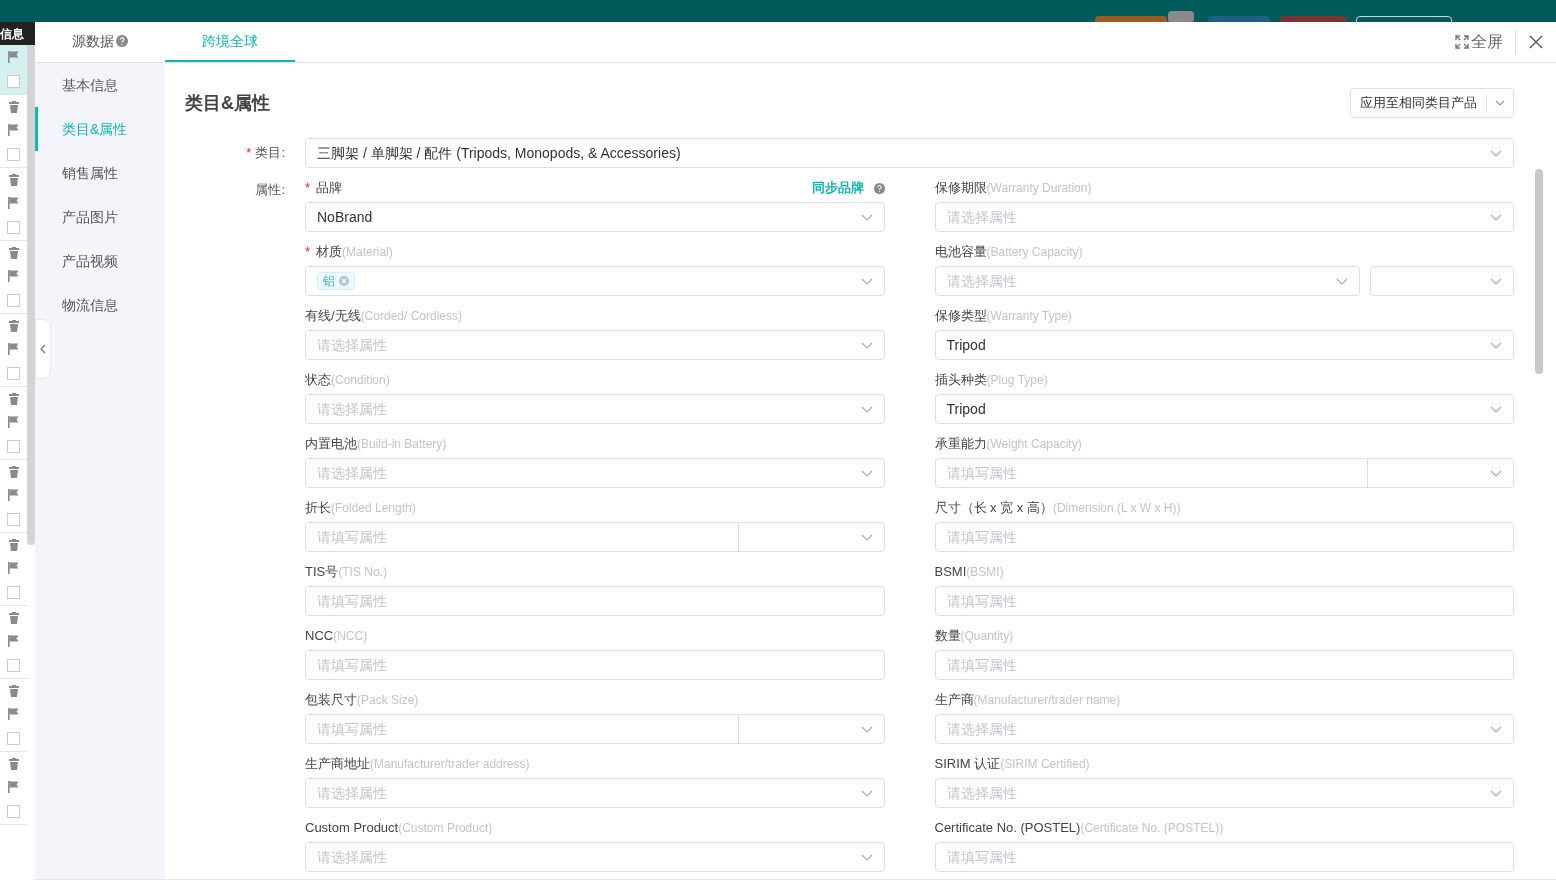  What do you see at coordinates (331, 700) in the screenshot?
I see `field-label: 包装尺寸` at bounding box center [331, 700].